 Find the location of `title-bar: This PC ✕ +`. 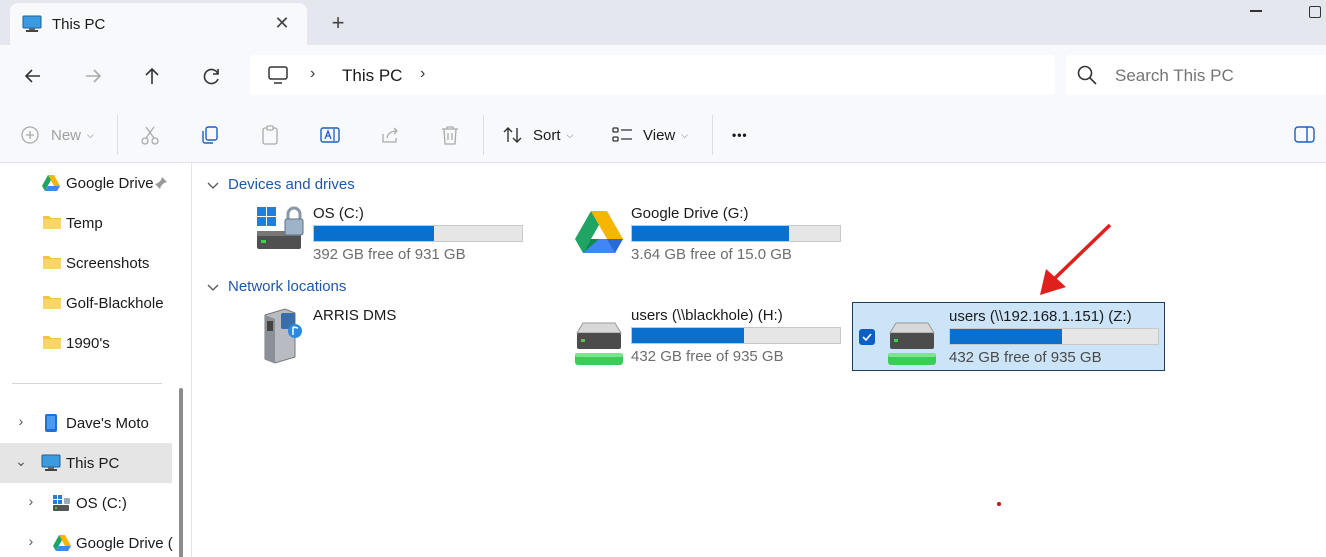

title-bar: This PC ✕ + is located at coordinates (663, 22).